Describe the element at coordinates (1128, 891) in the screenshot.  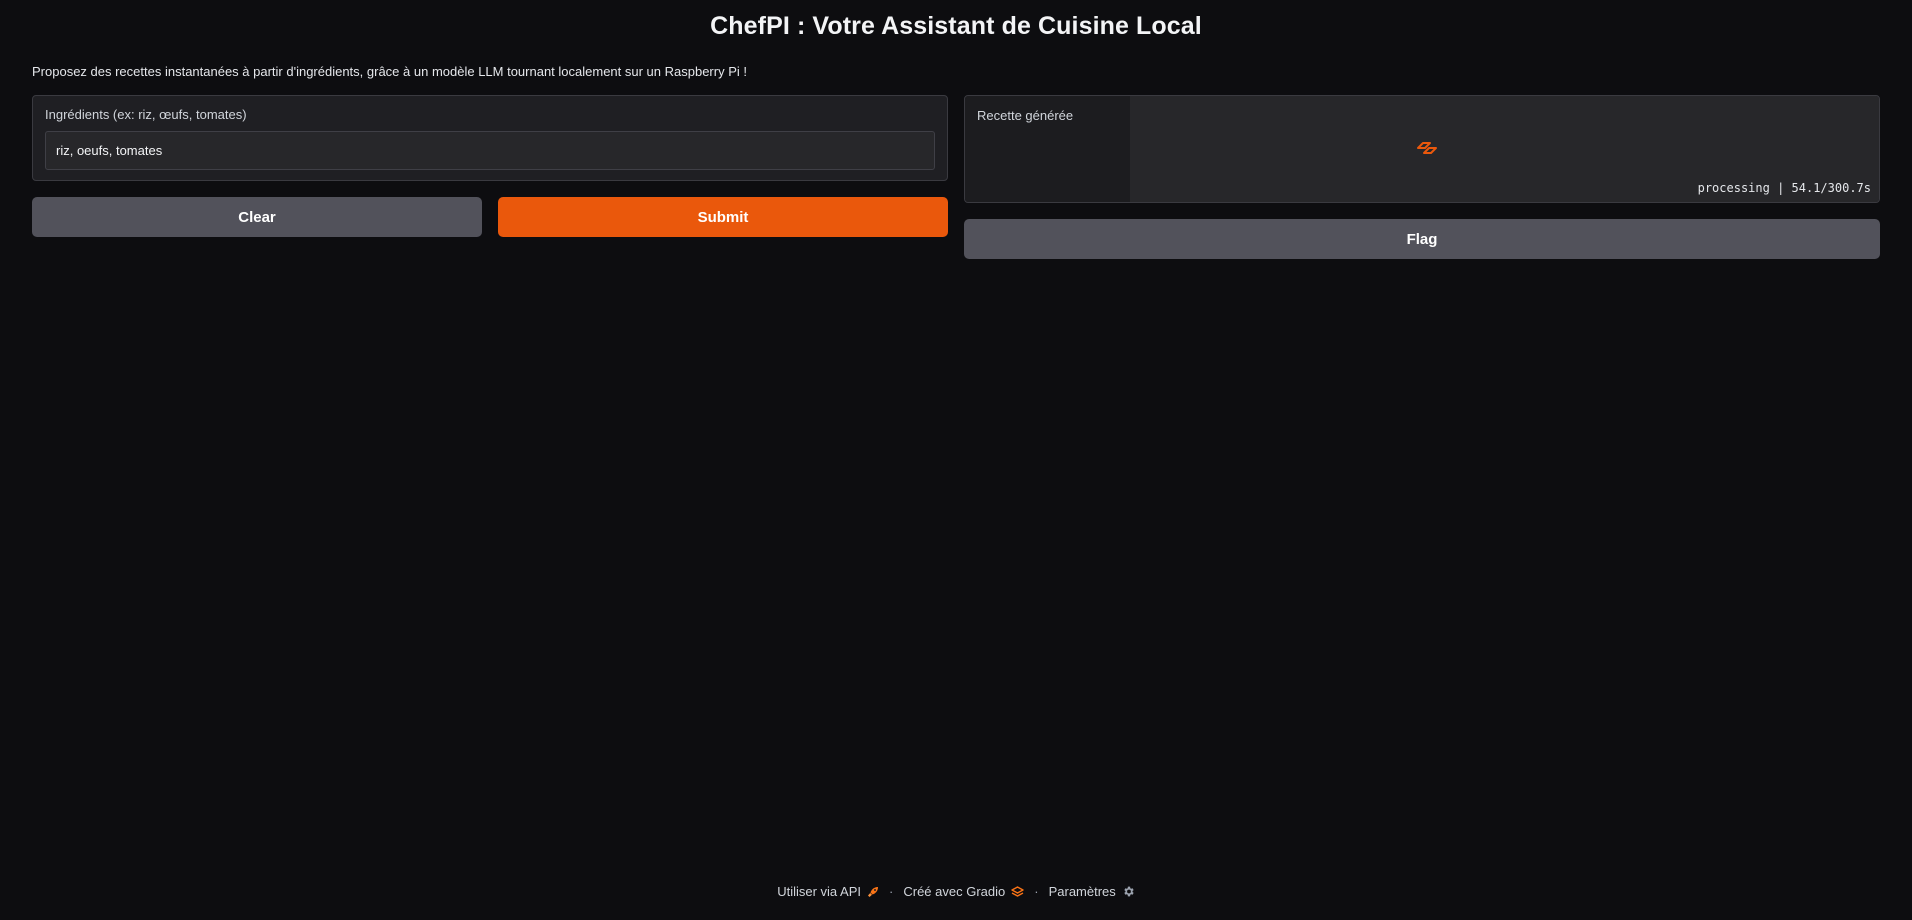
I see `gear-icon` at that location.